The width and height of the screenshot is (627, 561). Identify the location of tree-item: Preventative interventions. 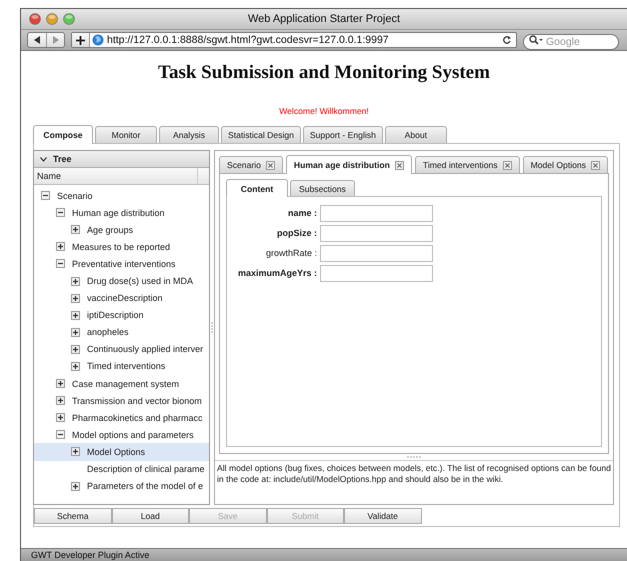
(124, 263).